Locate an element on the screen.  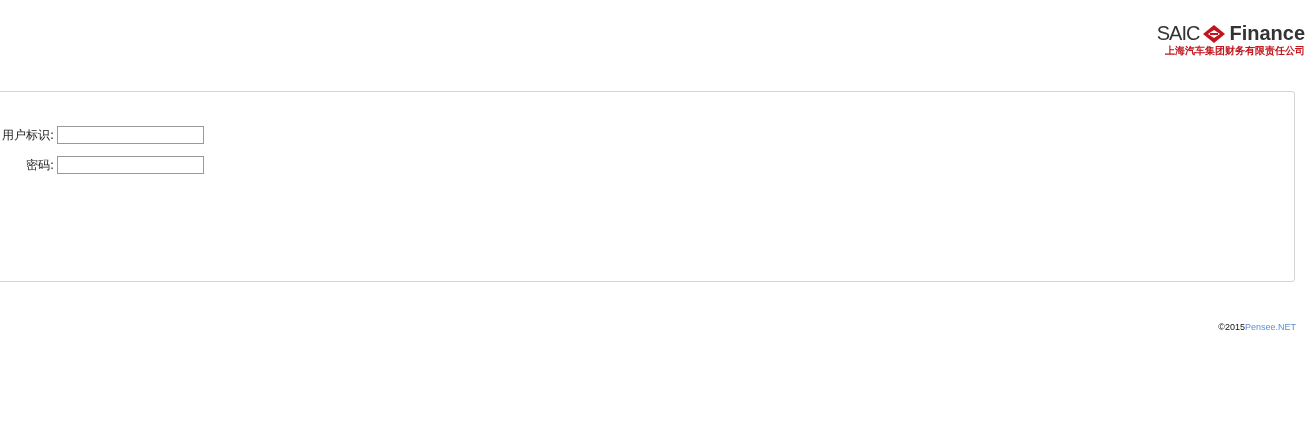
logo-subtitle: 上海汽车集团财务有限责任公司 is located at coordinates (1235, 51).